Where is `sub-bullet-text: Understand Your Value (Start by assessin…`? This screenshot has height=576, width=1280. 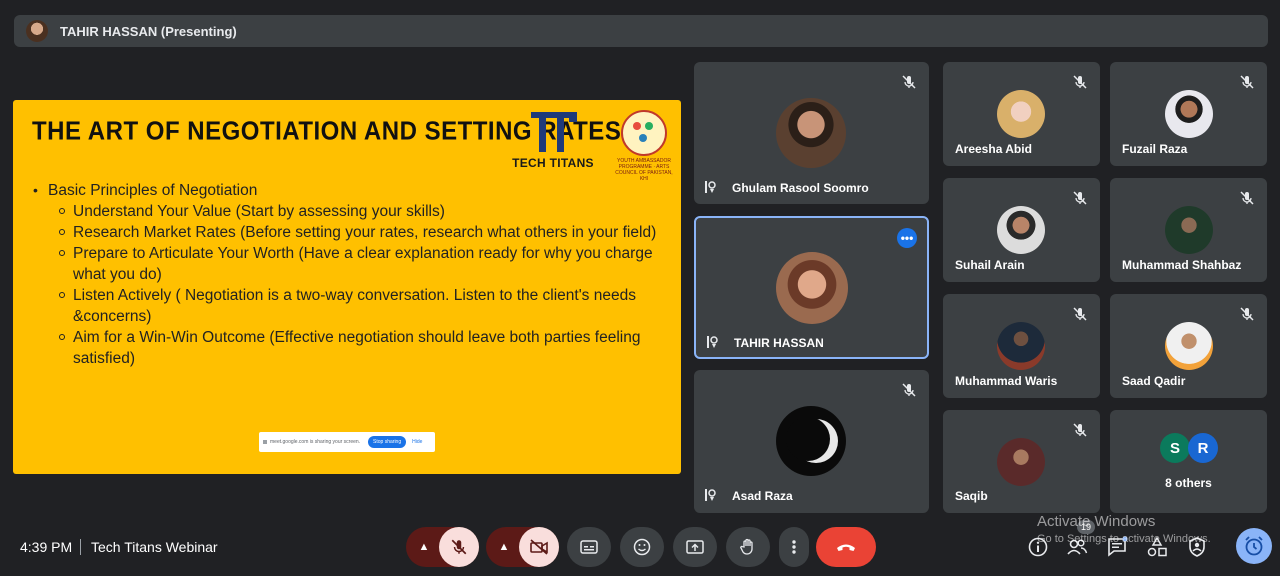 sub-bullet-text: Understand Your Value (Start by assessin… is located at coordinates (259, 211).